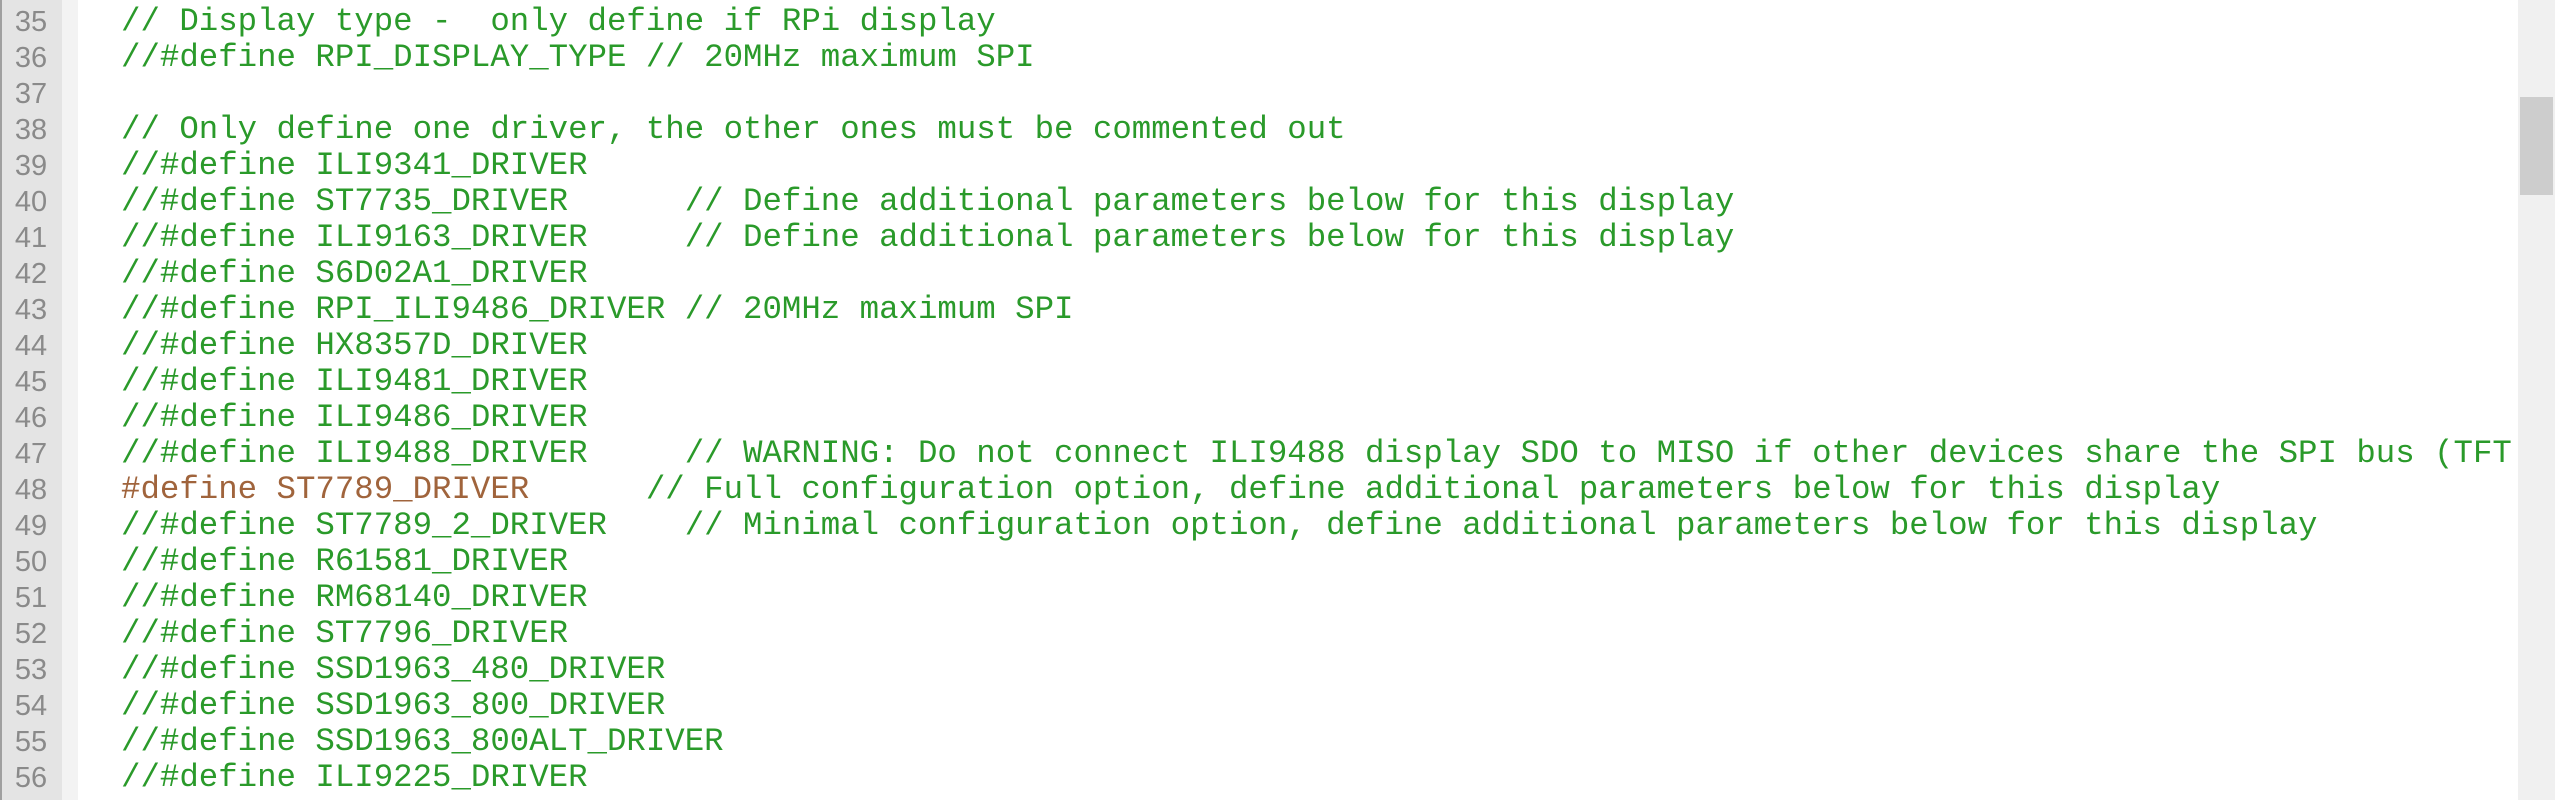 This screenshot has height=800, width=2555. Describe the element at coordinates (31, 706) in the screenshot. I see `line-number: 54` at that location.